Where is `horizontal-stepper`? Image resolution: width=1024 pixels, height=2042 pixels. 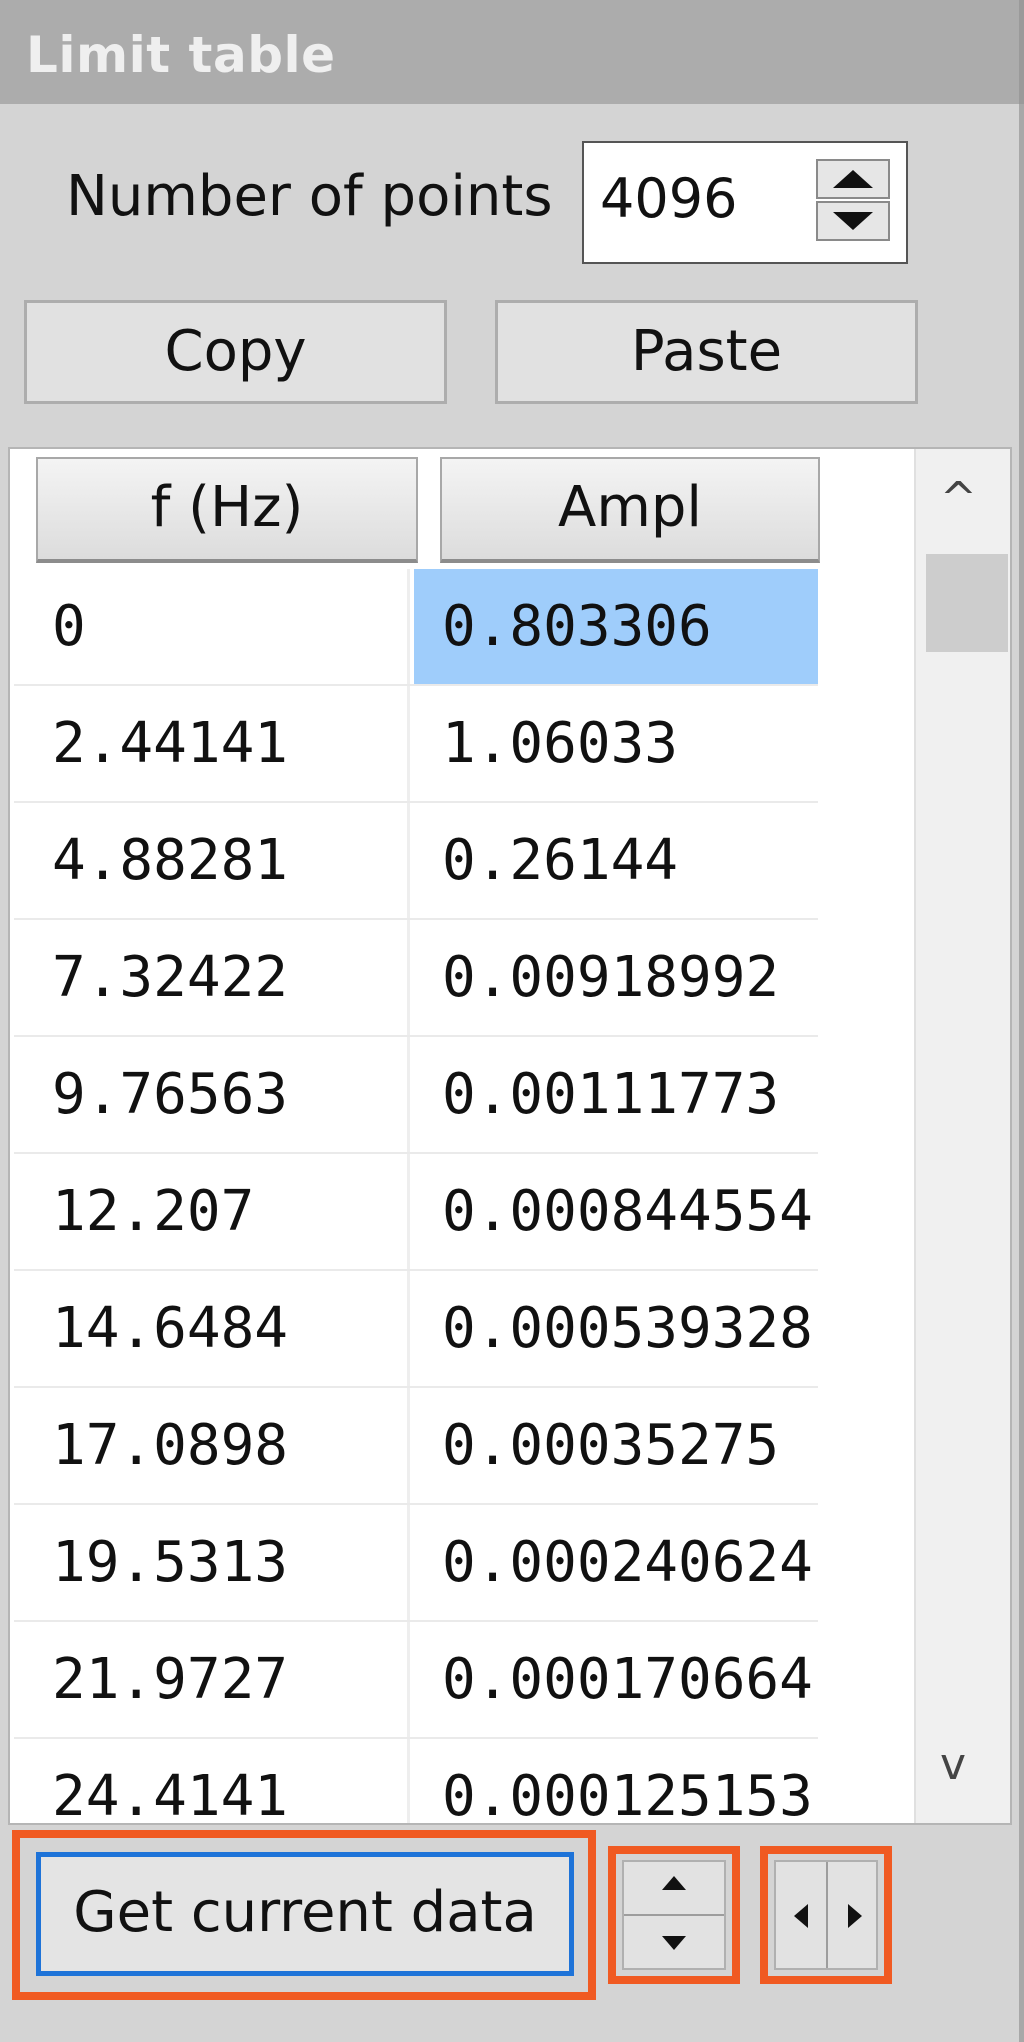
horizontal-stepper is located at coordinates (826, 1915).